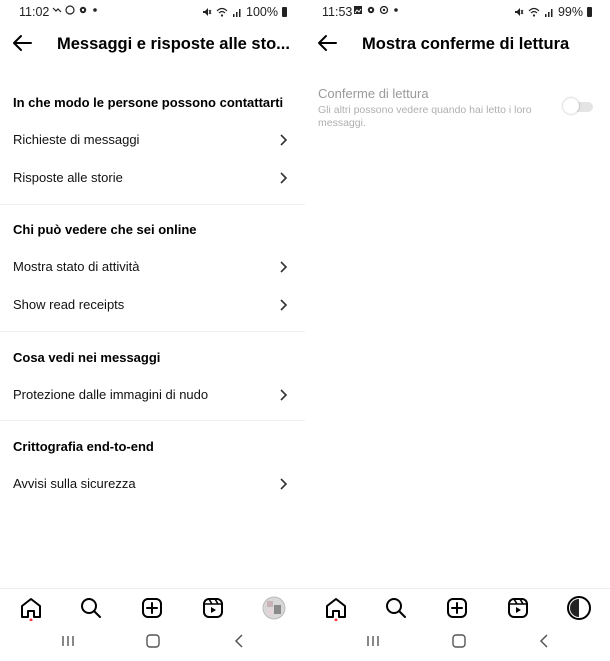 Image resolution: width=610 pixels, height=661 pixels. What do you see at coordinates (70, 10) in the screenshot?
I see `whatsapp-icon` at bounding box center [70, 10].